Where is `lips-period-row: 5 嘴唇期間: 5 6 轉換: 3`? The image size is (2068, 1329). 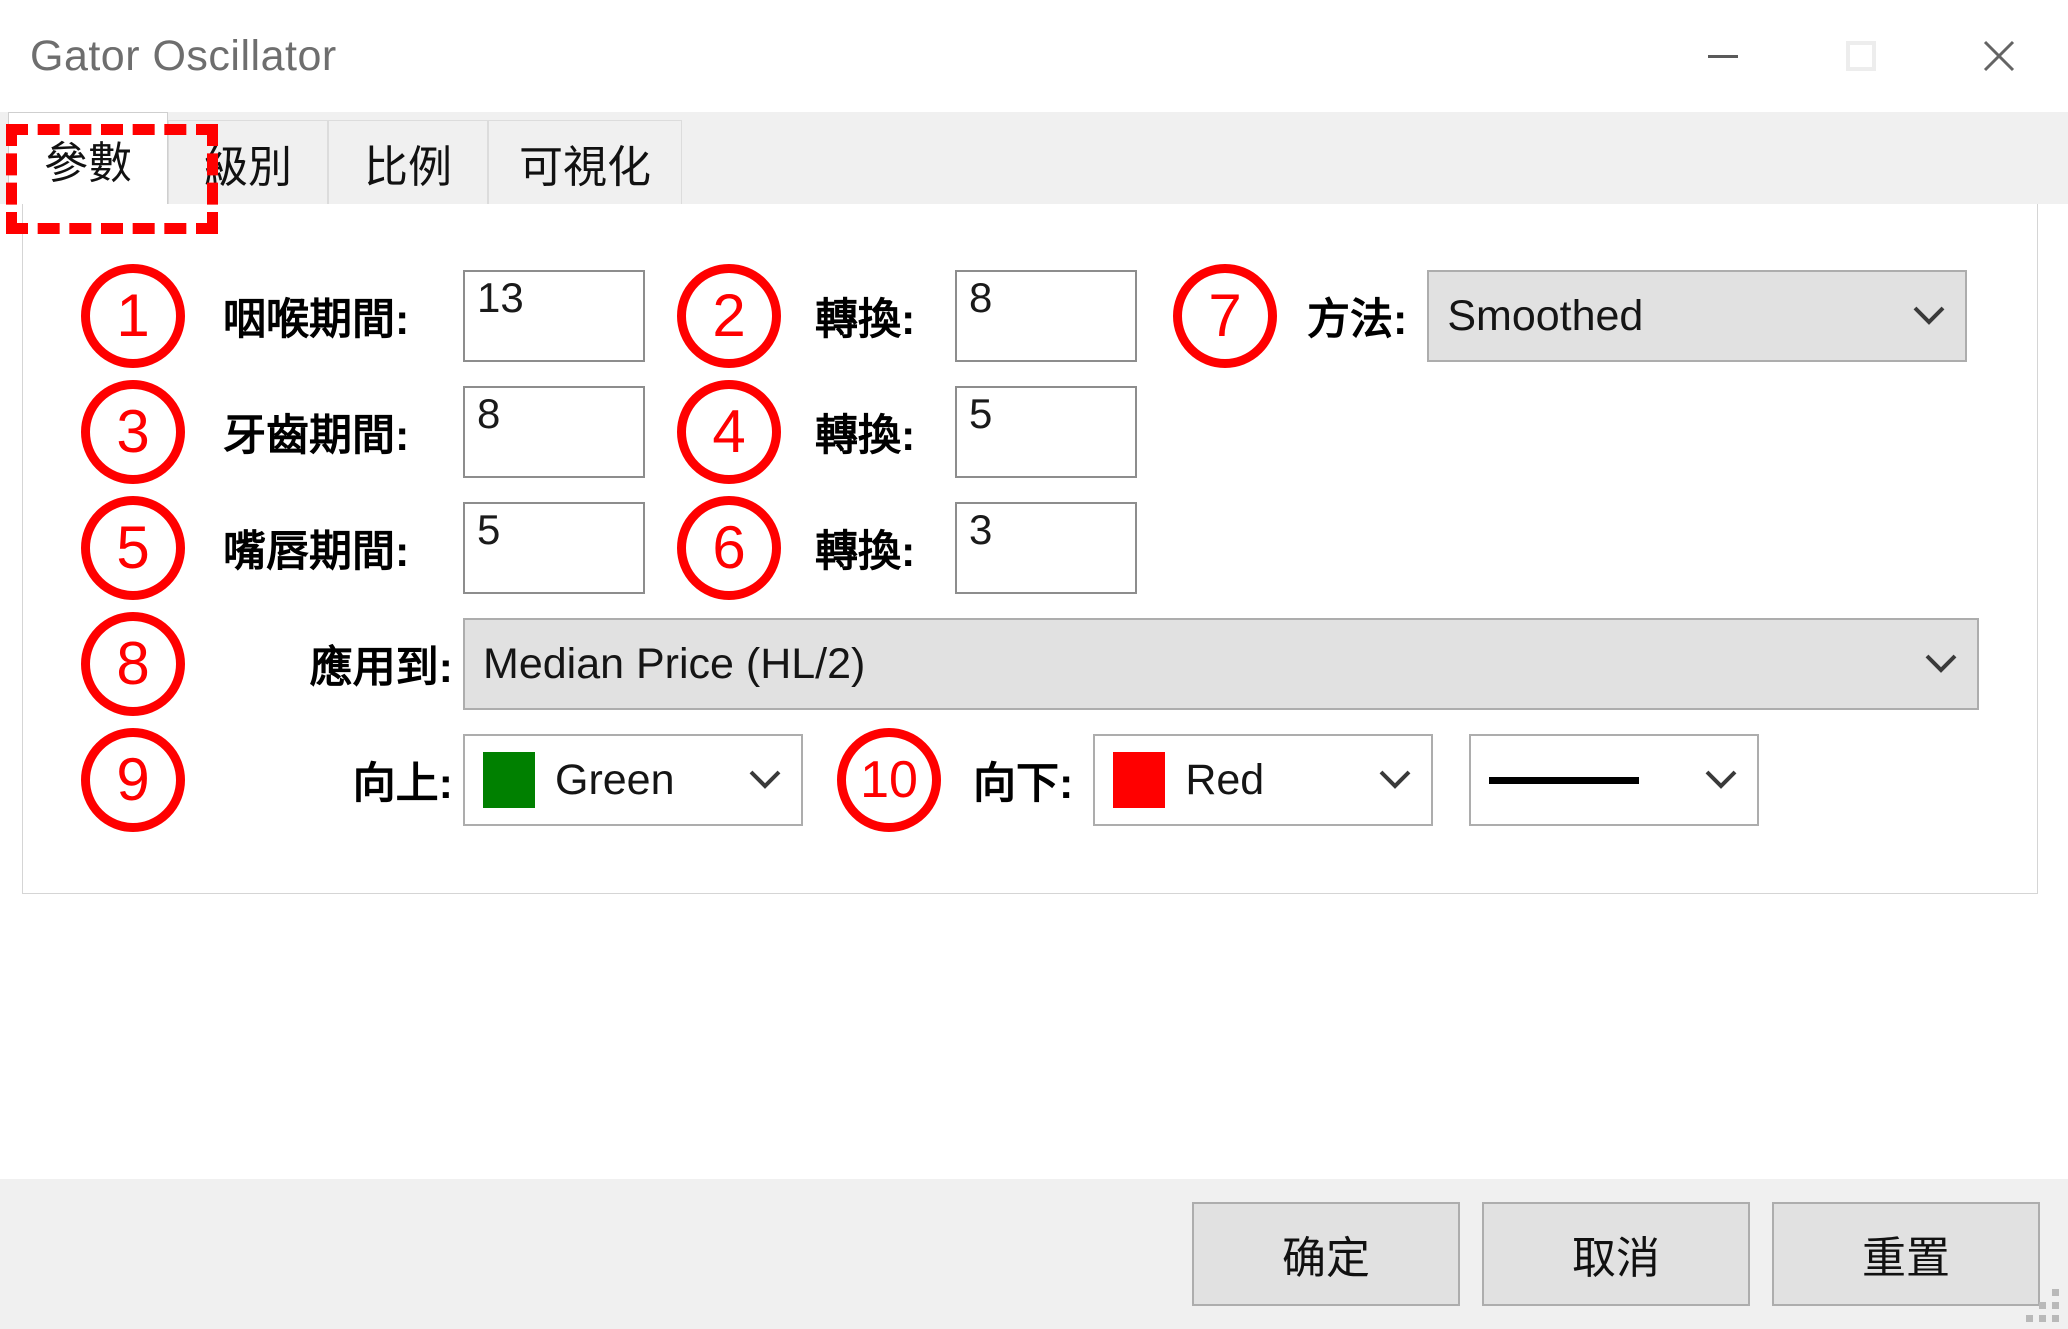 lips-period-row: 5 嘴唇期間: 5 6 轉換: 3 is located at coordinates (1030, 548).